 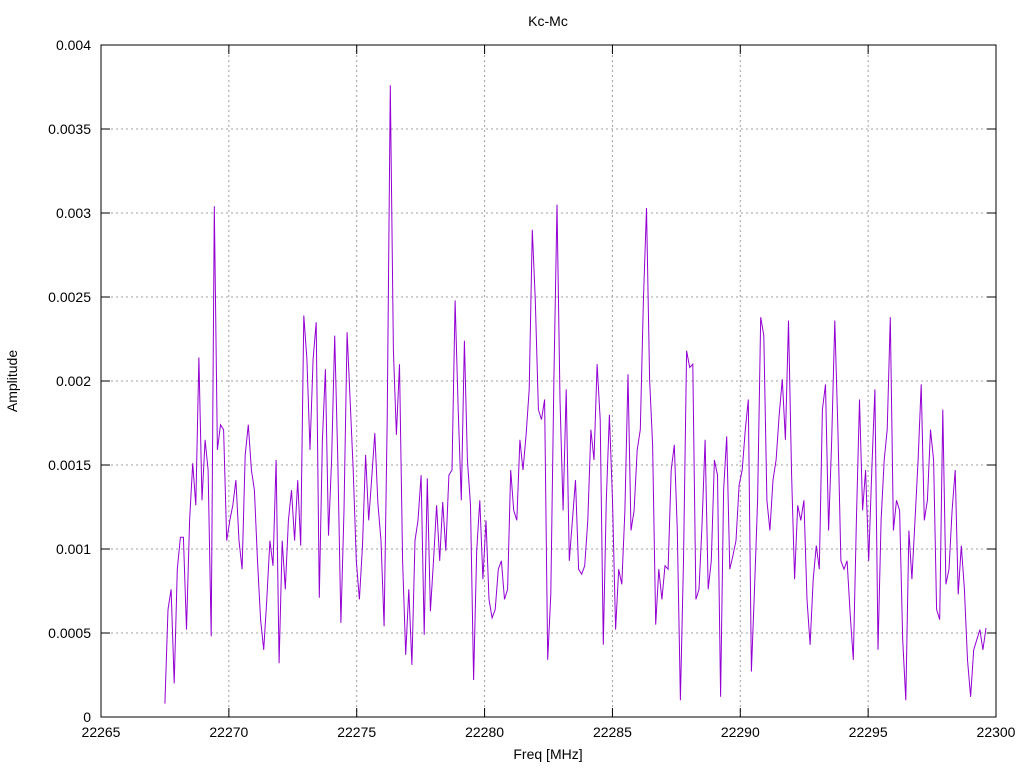 I want to click on x-tick-label: 22300, so click(x=996, y=732).